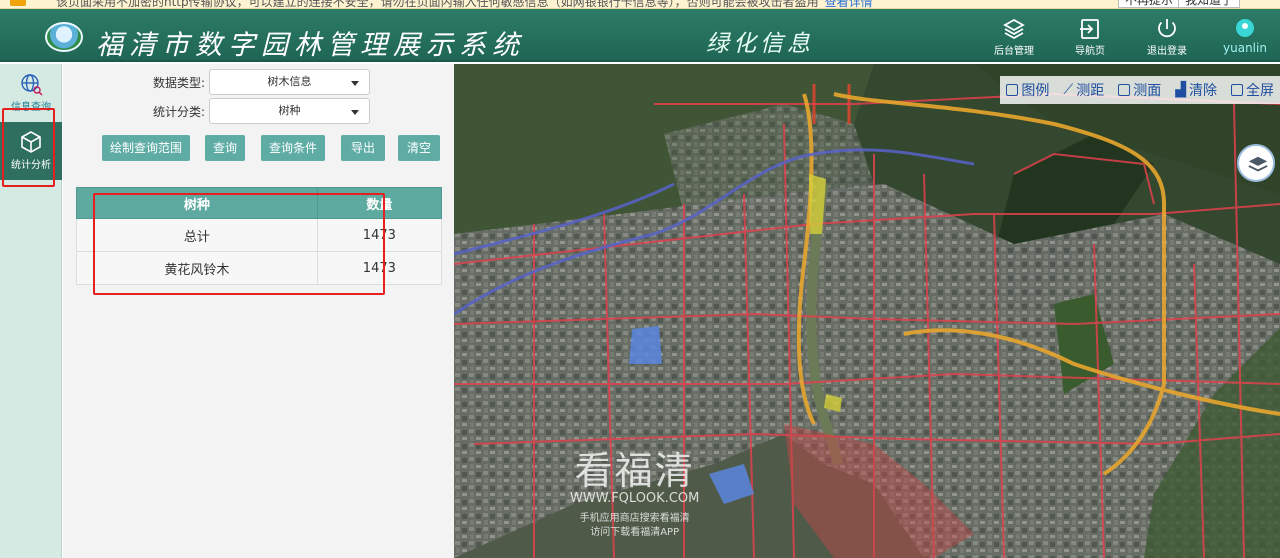 The width and height of the screenshot is (1280, 558). Describe the element at coordinates (419, 148) in the screenshot. I see `clear-button: 清空` at that location.